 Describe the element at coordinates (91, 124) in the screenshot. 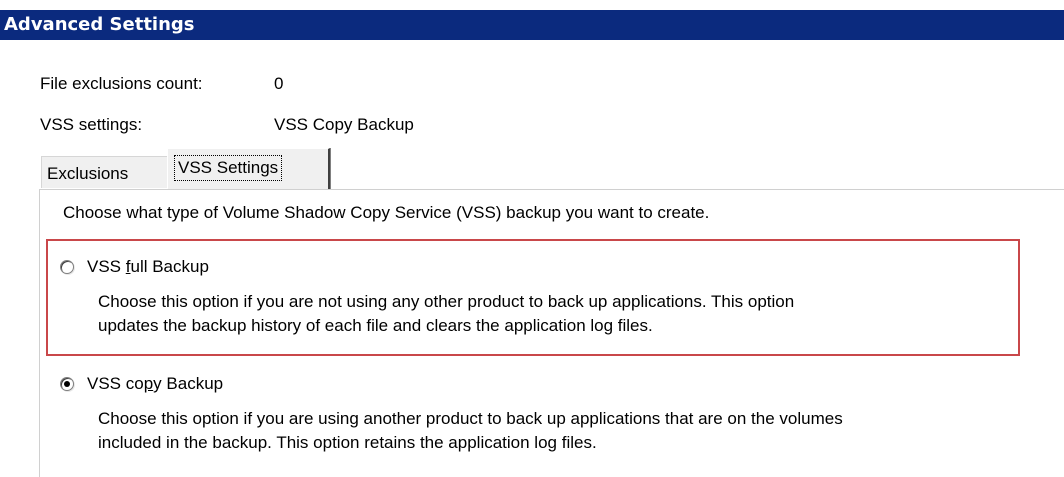

I see `vss-settings-label: VSS settings:` at that location.